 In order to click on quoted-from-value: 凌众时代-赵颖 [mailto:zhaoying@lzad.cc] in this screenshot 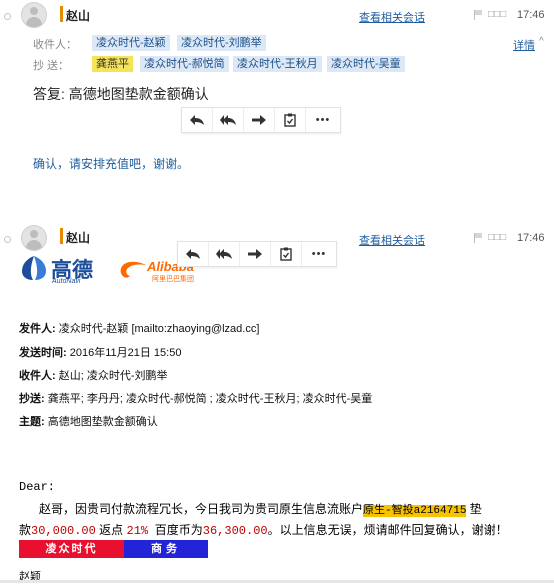, I will do `click(159, 329)`.